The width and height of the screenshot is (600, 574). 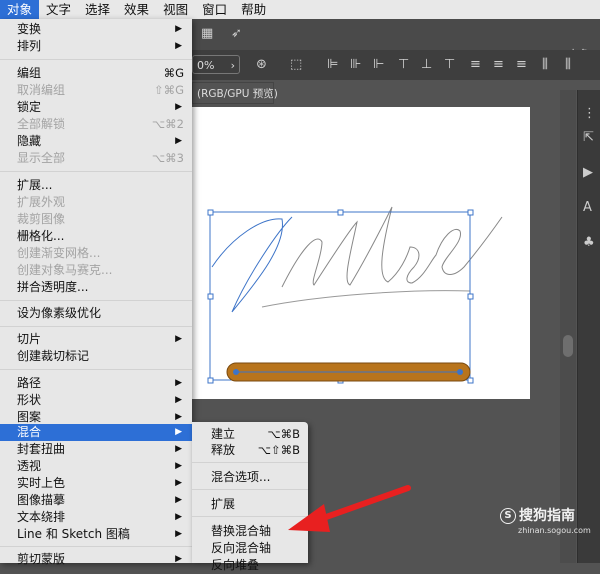 What do you see at coordinates (547, 516) in the screenshot?
I see `watermark-title: 搜狗指南` at bounding box center [547, 516].